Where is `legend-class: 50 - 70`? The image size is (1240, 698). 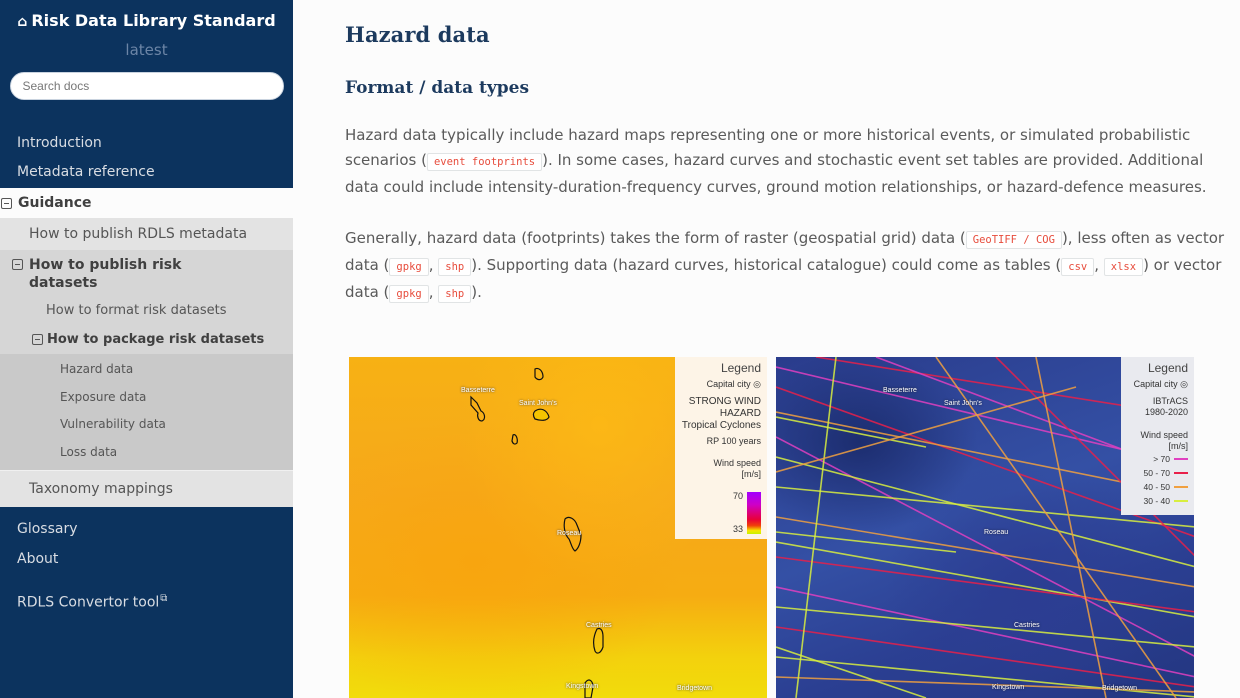
legend-class: 50 - 70 is located at coordinates (1154, 473).